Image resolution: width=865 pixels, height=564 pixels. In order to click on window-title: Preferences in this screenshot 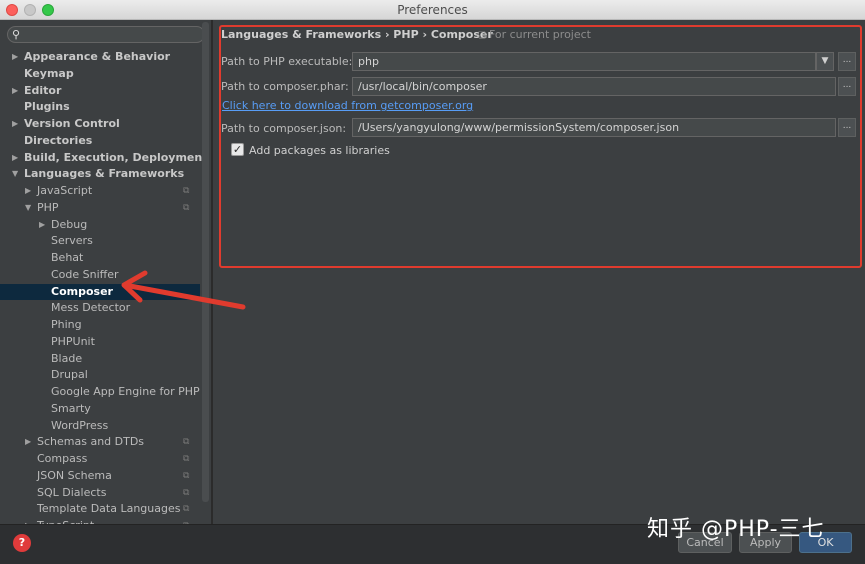, I will do `click(432, 10)`.